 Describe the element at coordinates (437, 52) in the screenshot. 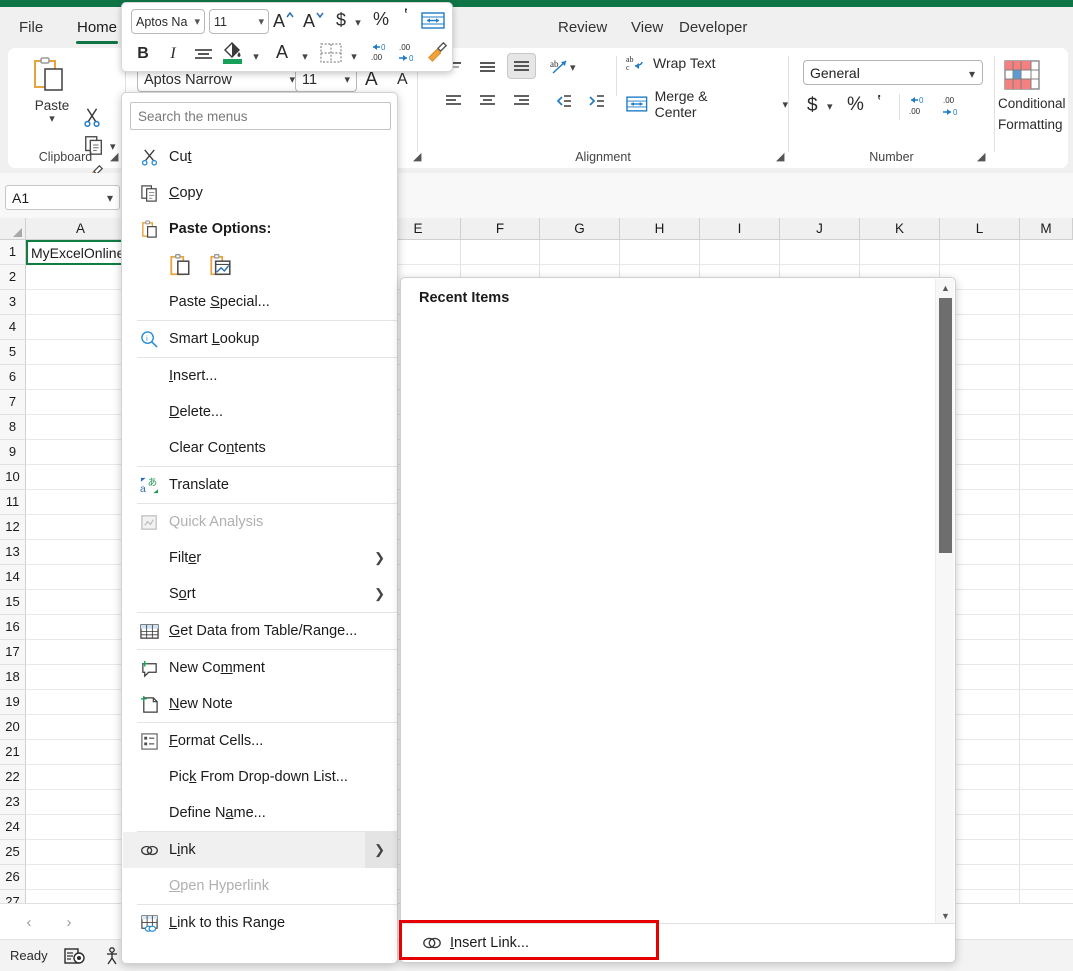

I see `mini-format-painter-button` at that location.